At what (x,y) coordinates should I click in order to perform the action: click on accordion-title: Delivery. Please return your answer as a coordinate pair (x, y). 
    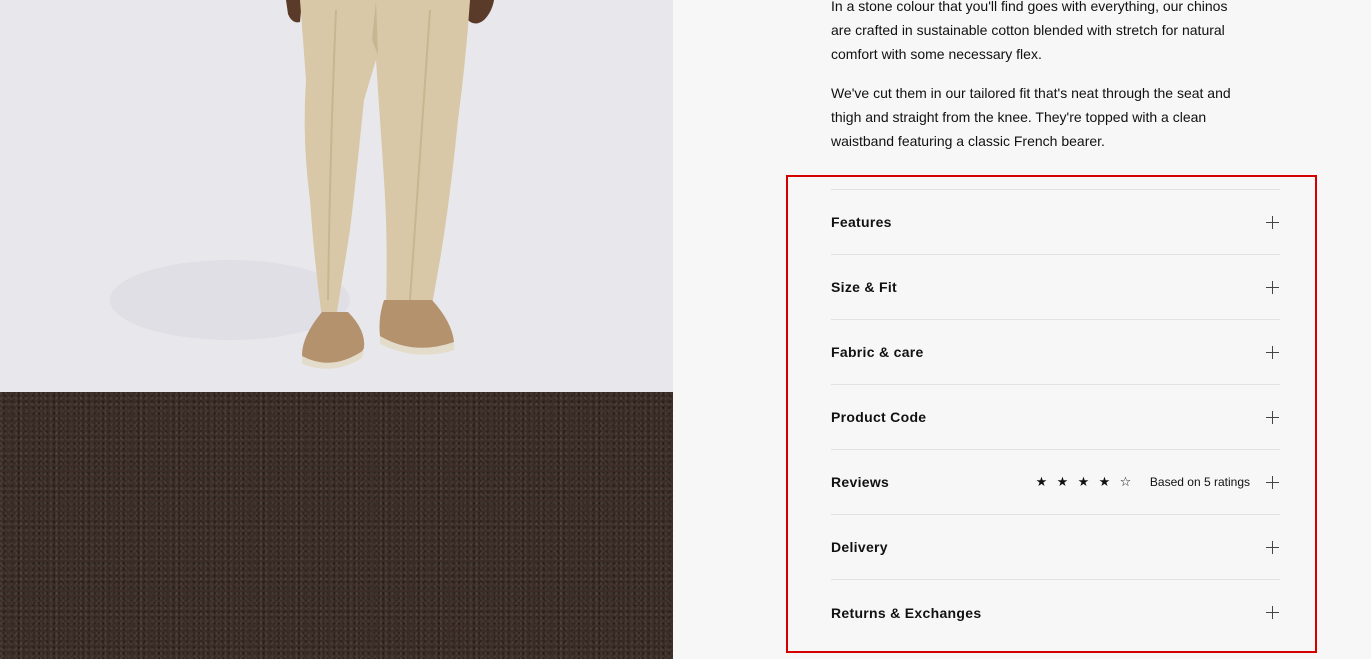
    Looking at the image, I should click on (859, 547).